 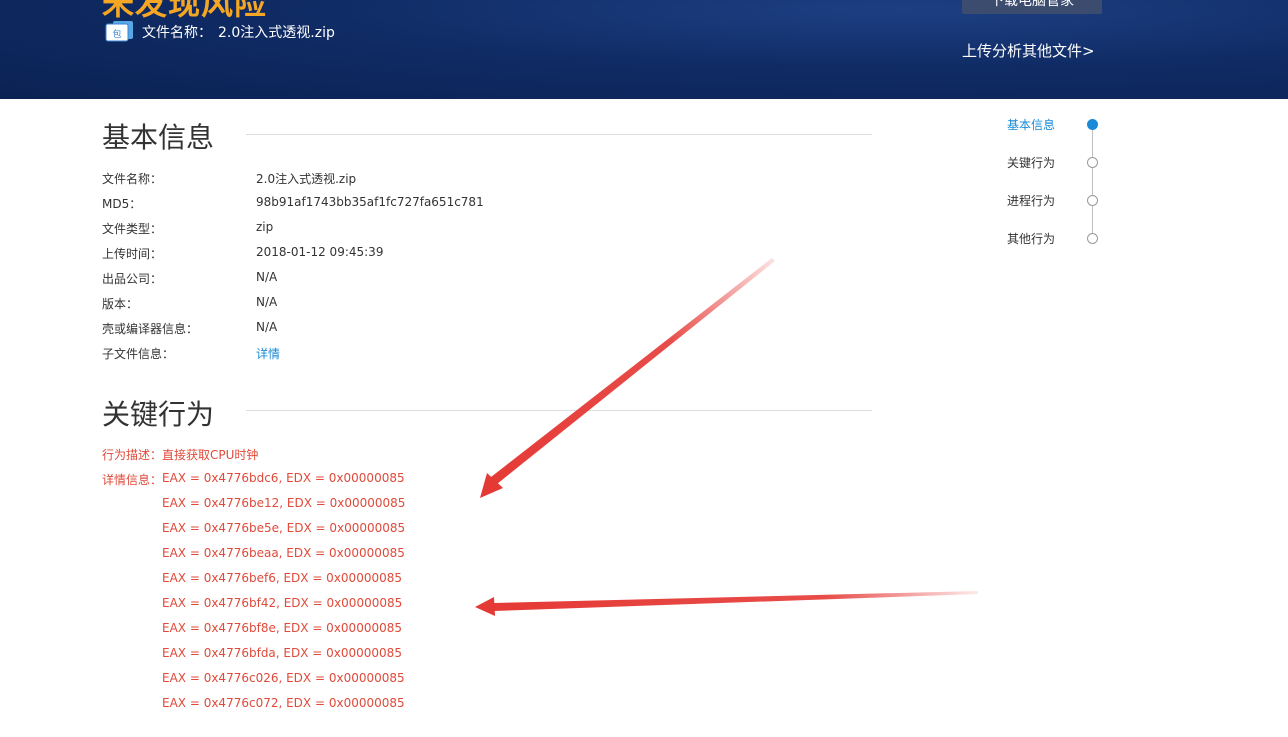 What do you see at coordinates (1032, 7) in the screenshot?
I see `download-pc-manager-button: 下载电脑管家` at bounding box center [1032, 7].